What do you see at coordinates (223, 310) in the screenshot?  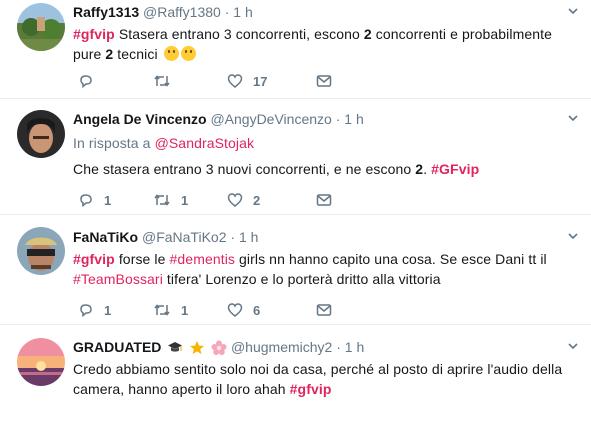 I see `tweet-actions: 1 1 6` at bounding box center [223, 310].